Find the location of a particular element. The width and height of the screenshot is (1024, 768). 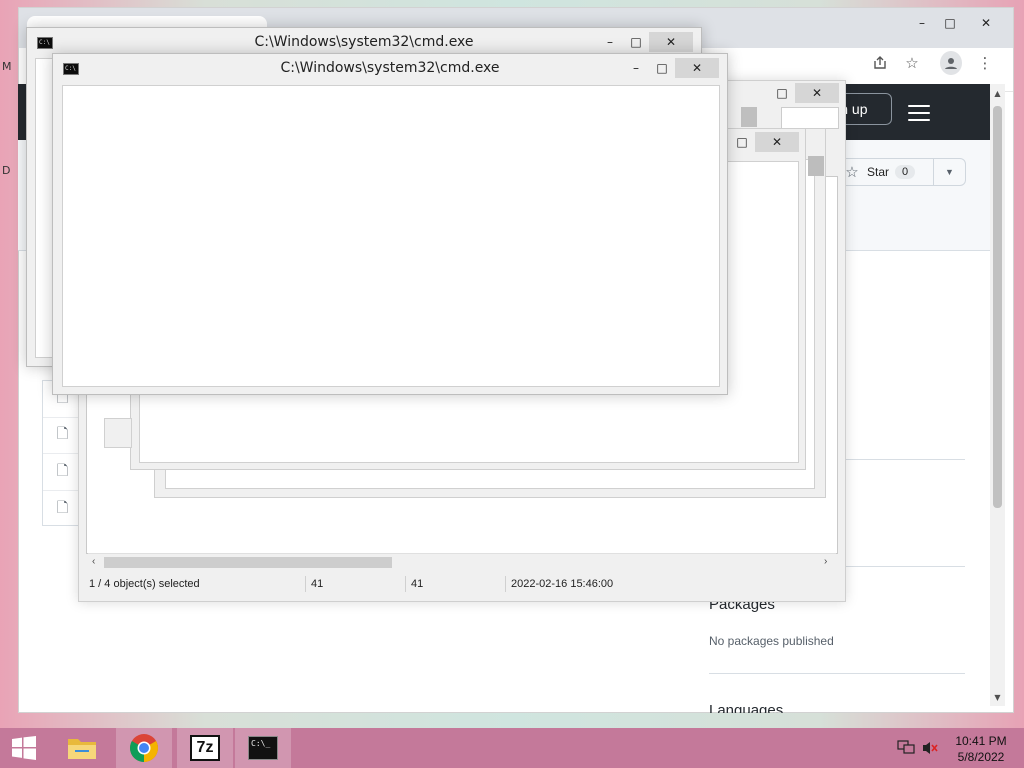

more-menu-icon: ⋮ is located at coordinates (985, 63).